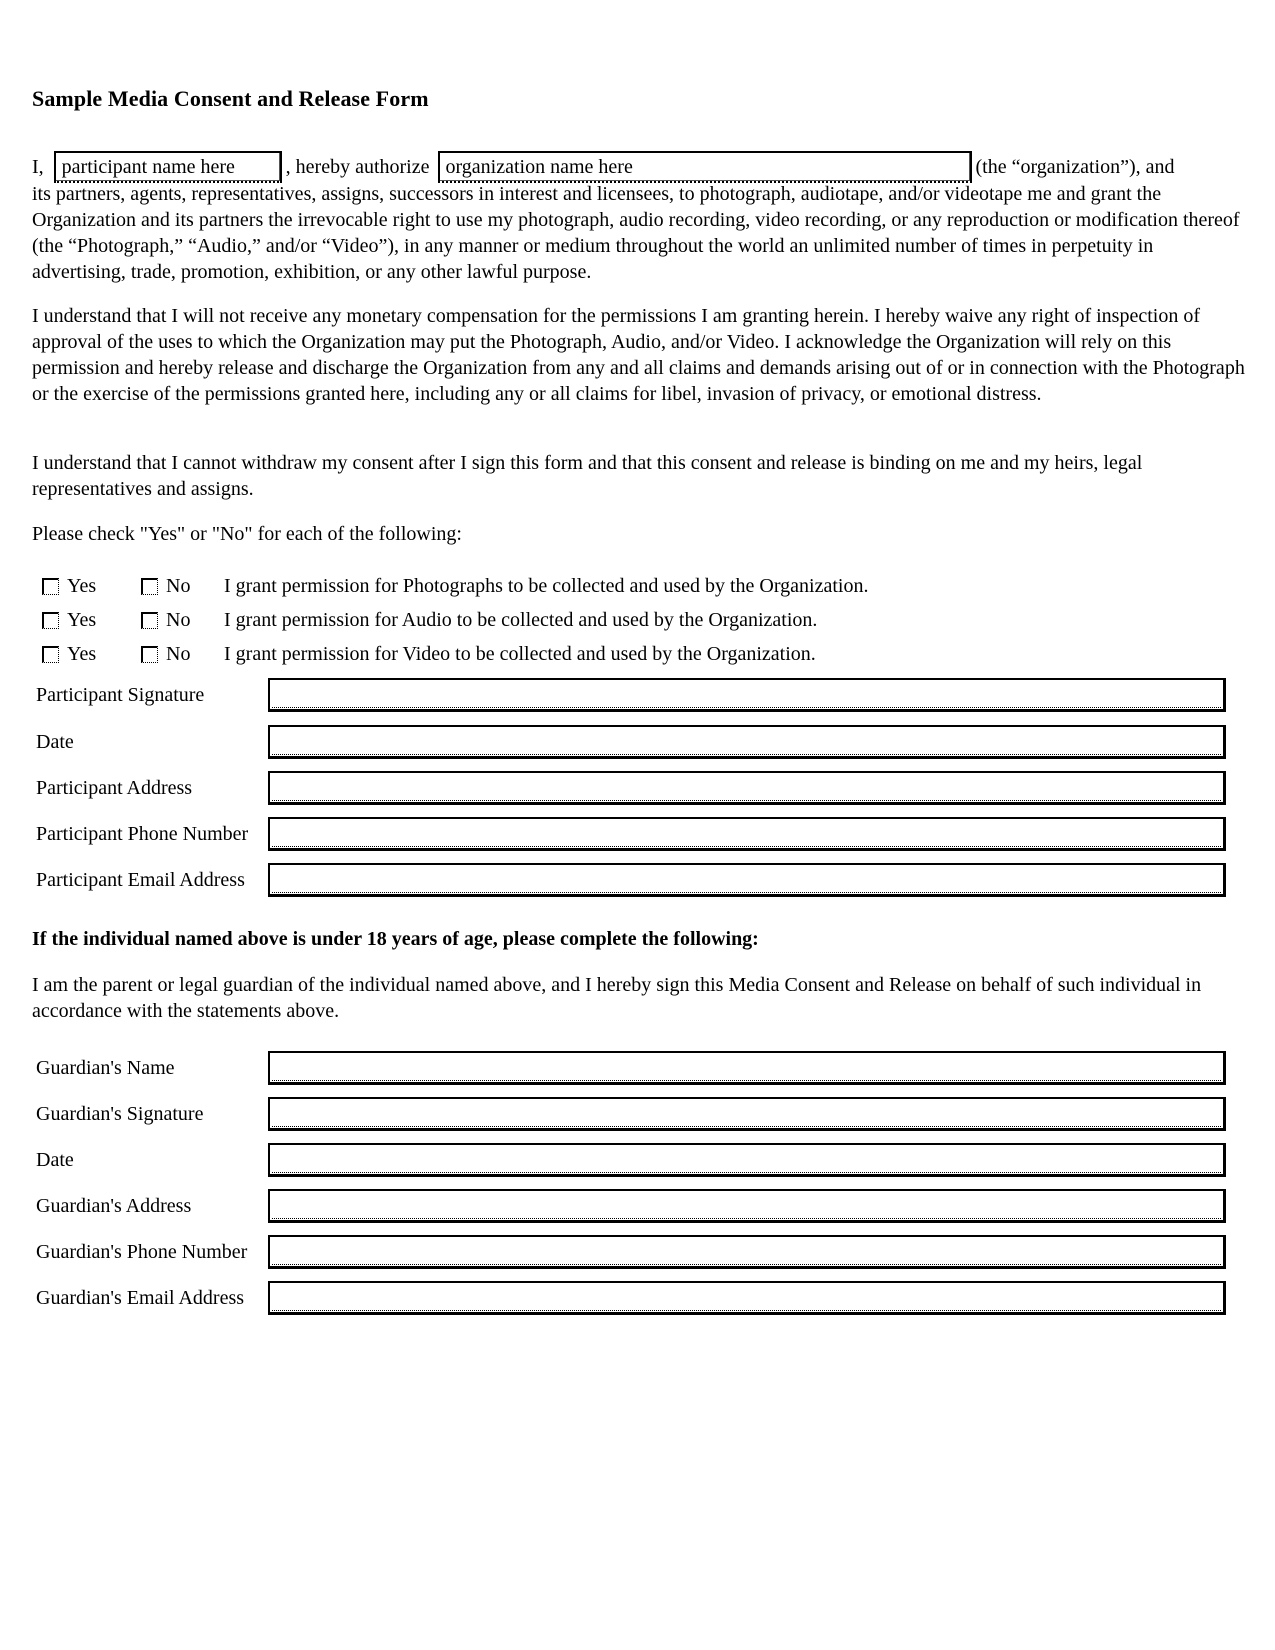 This screenshot has width=1275, height=1650. What do you see at coordinates (747, 788) in the screenshot?
I see `participant-address-field` at bounding box center [747, 788].